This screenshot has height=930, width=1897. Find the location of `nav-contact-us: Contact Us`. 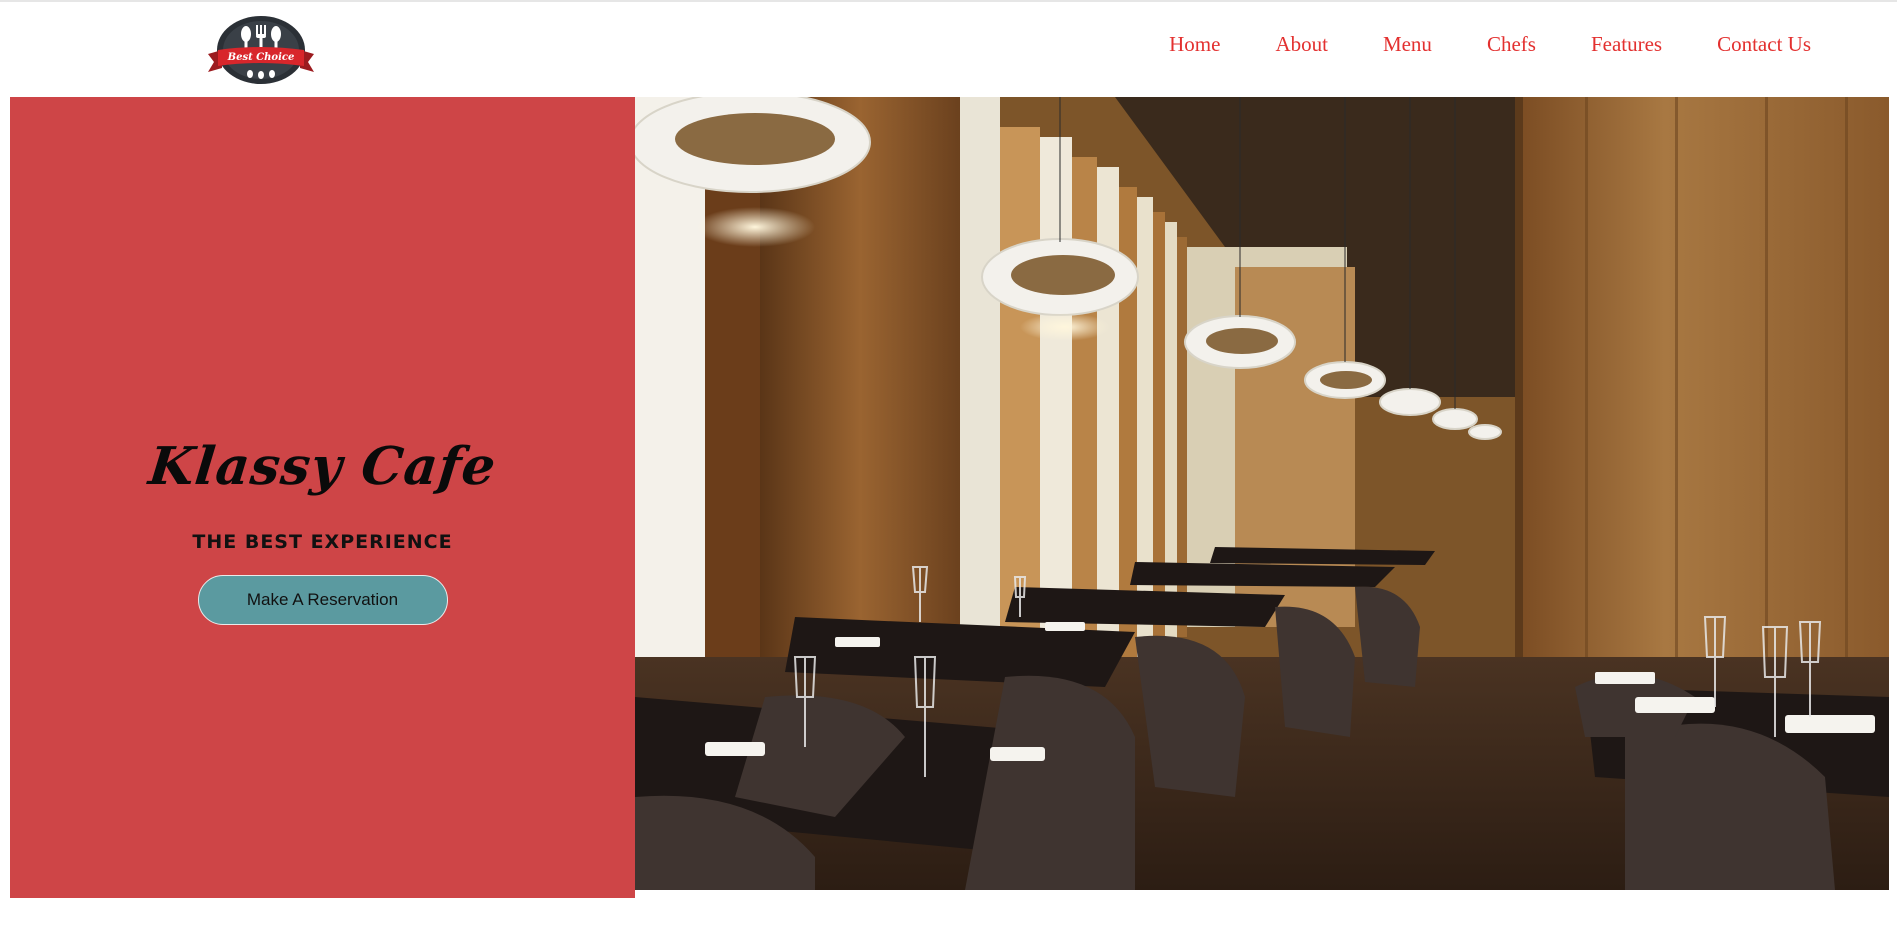

nav-contact-us: Contact Us is located at coordinates (1764, 44).